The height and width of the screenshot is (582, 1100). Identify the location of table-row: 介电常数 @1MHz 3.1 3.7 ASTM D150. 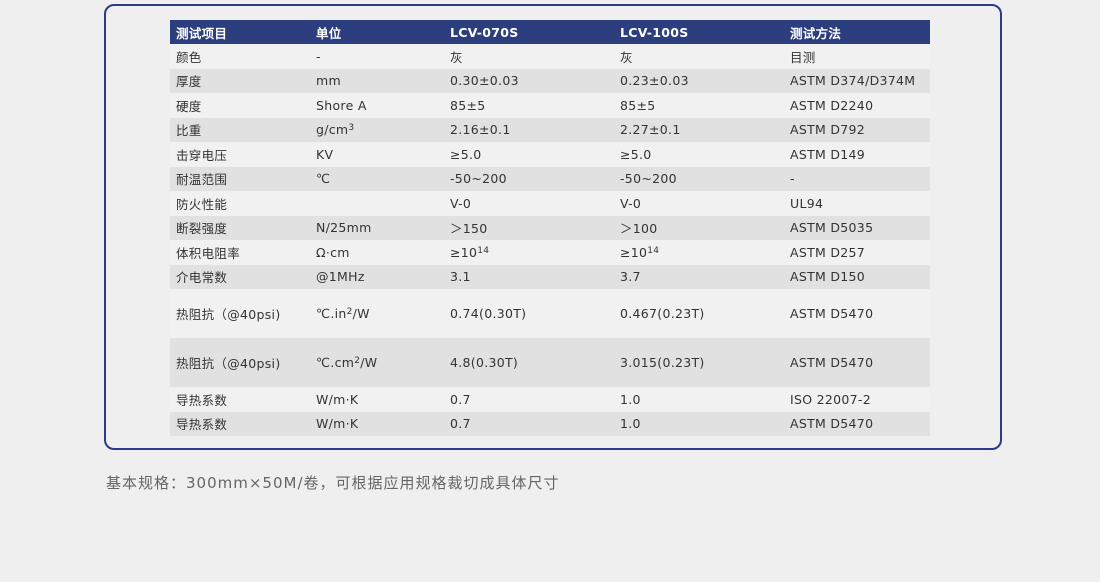
(550, 276).